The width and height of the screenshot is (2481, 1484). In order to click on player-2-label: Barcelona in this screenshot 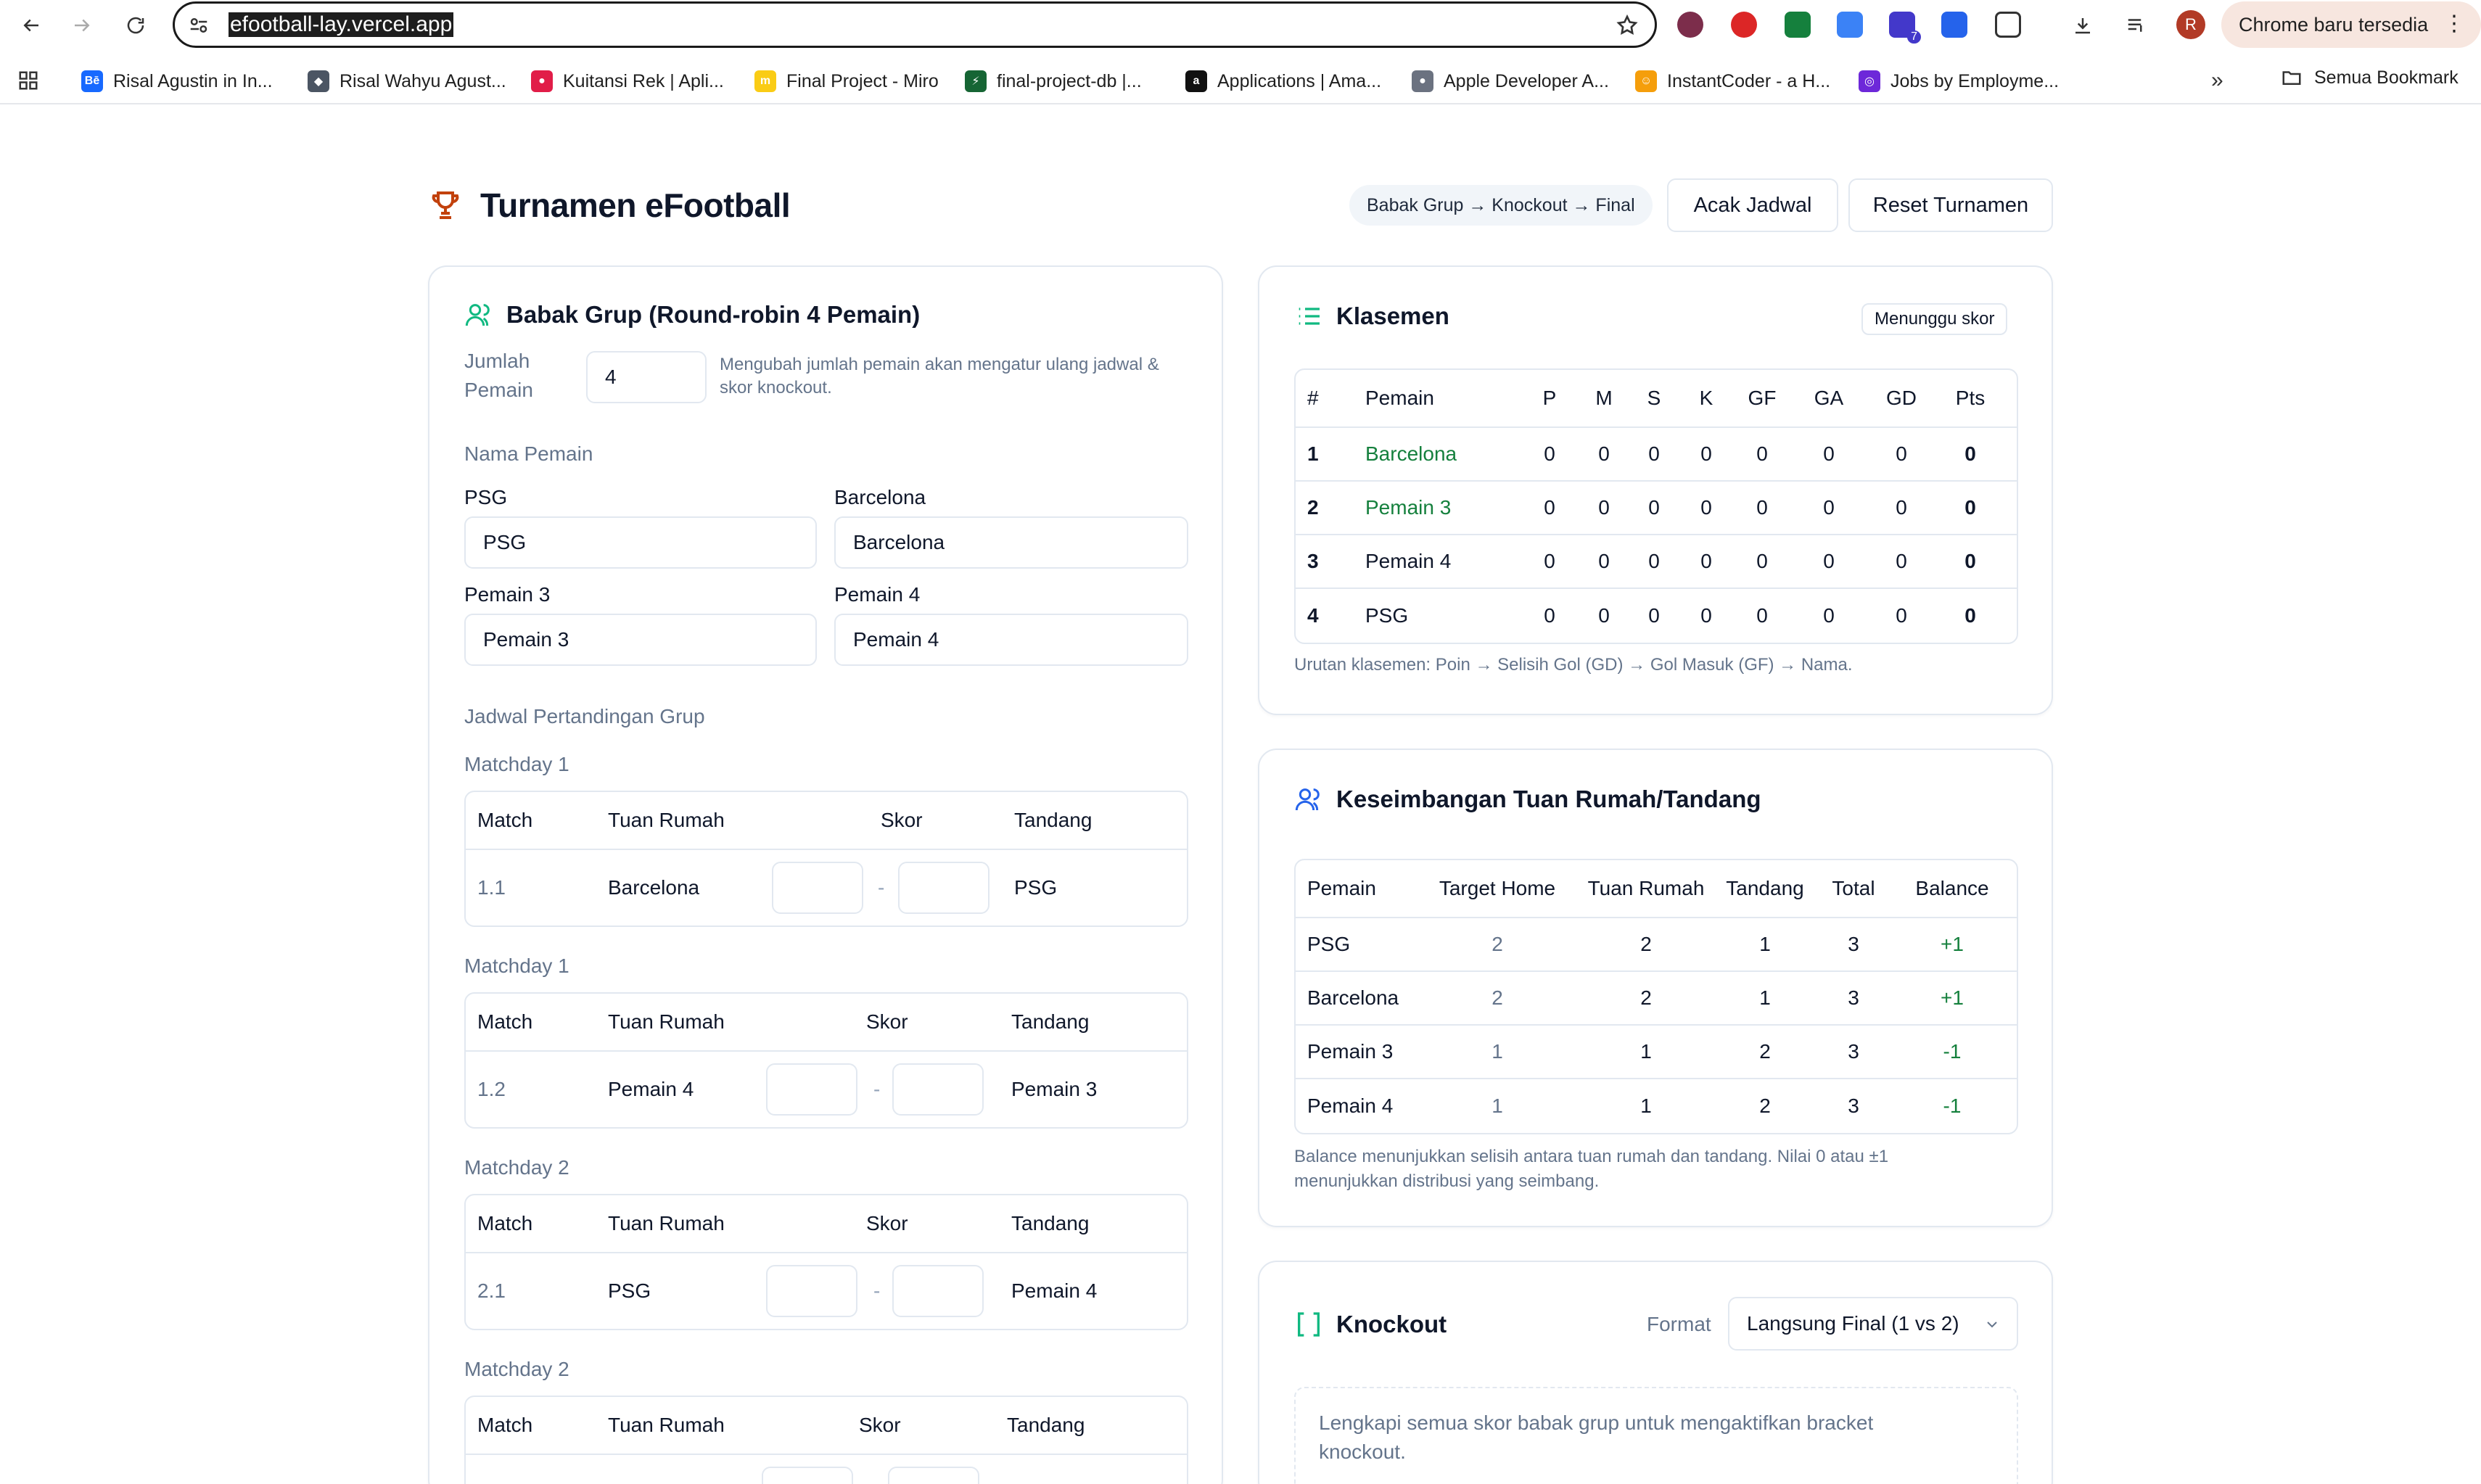, I will do `click(880, 497)`.